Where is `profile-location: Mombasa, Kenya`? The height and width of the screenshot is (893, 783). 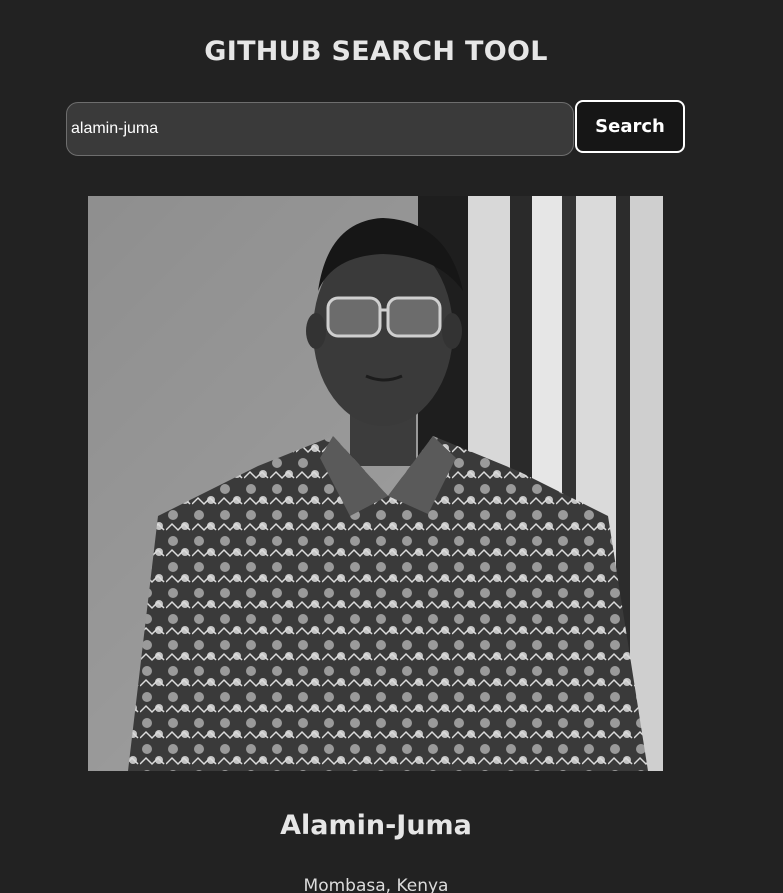
profile-location: Mombasa, Kenya is located at coordinates (376, 884).